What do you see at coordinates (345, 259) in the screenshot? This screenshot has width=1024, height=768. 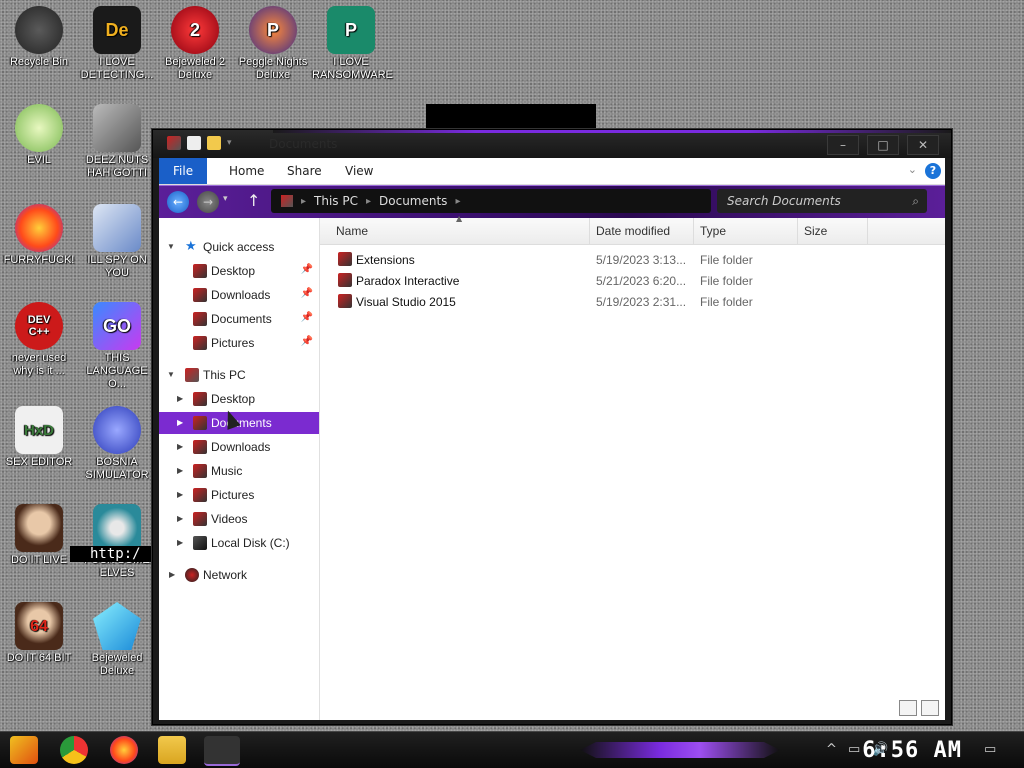 I see `folder-icon` at bounding box center [345, 259].